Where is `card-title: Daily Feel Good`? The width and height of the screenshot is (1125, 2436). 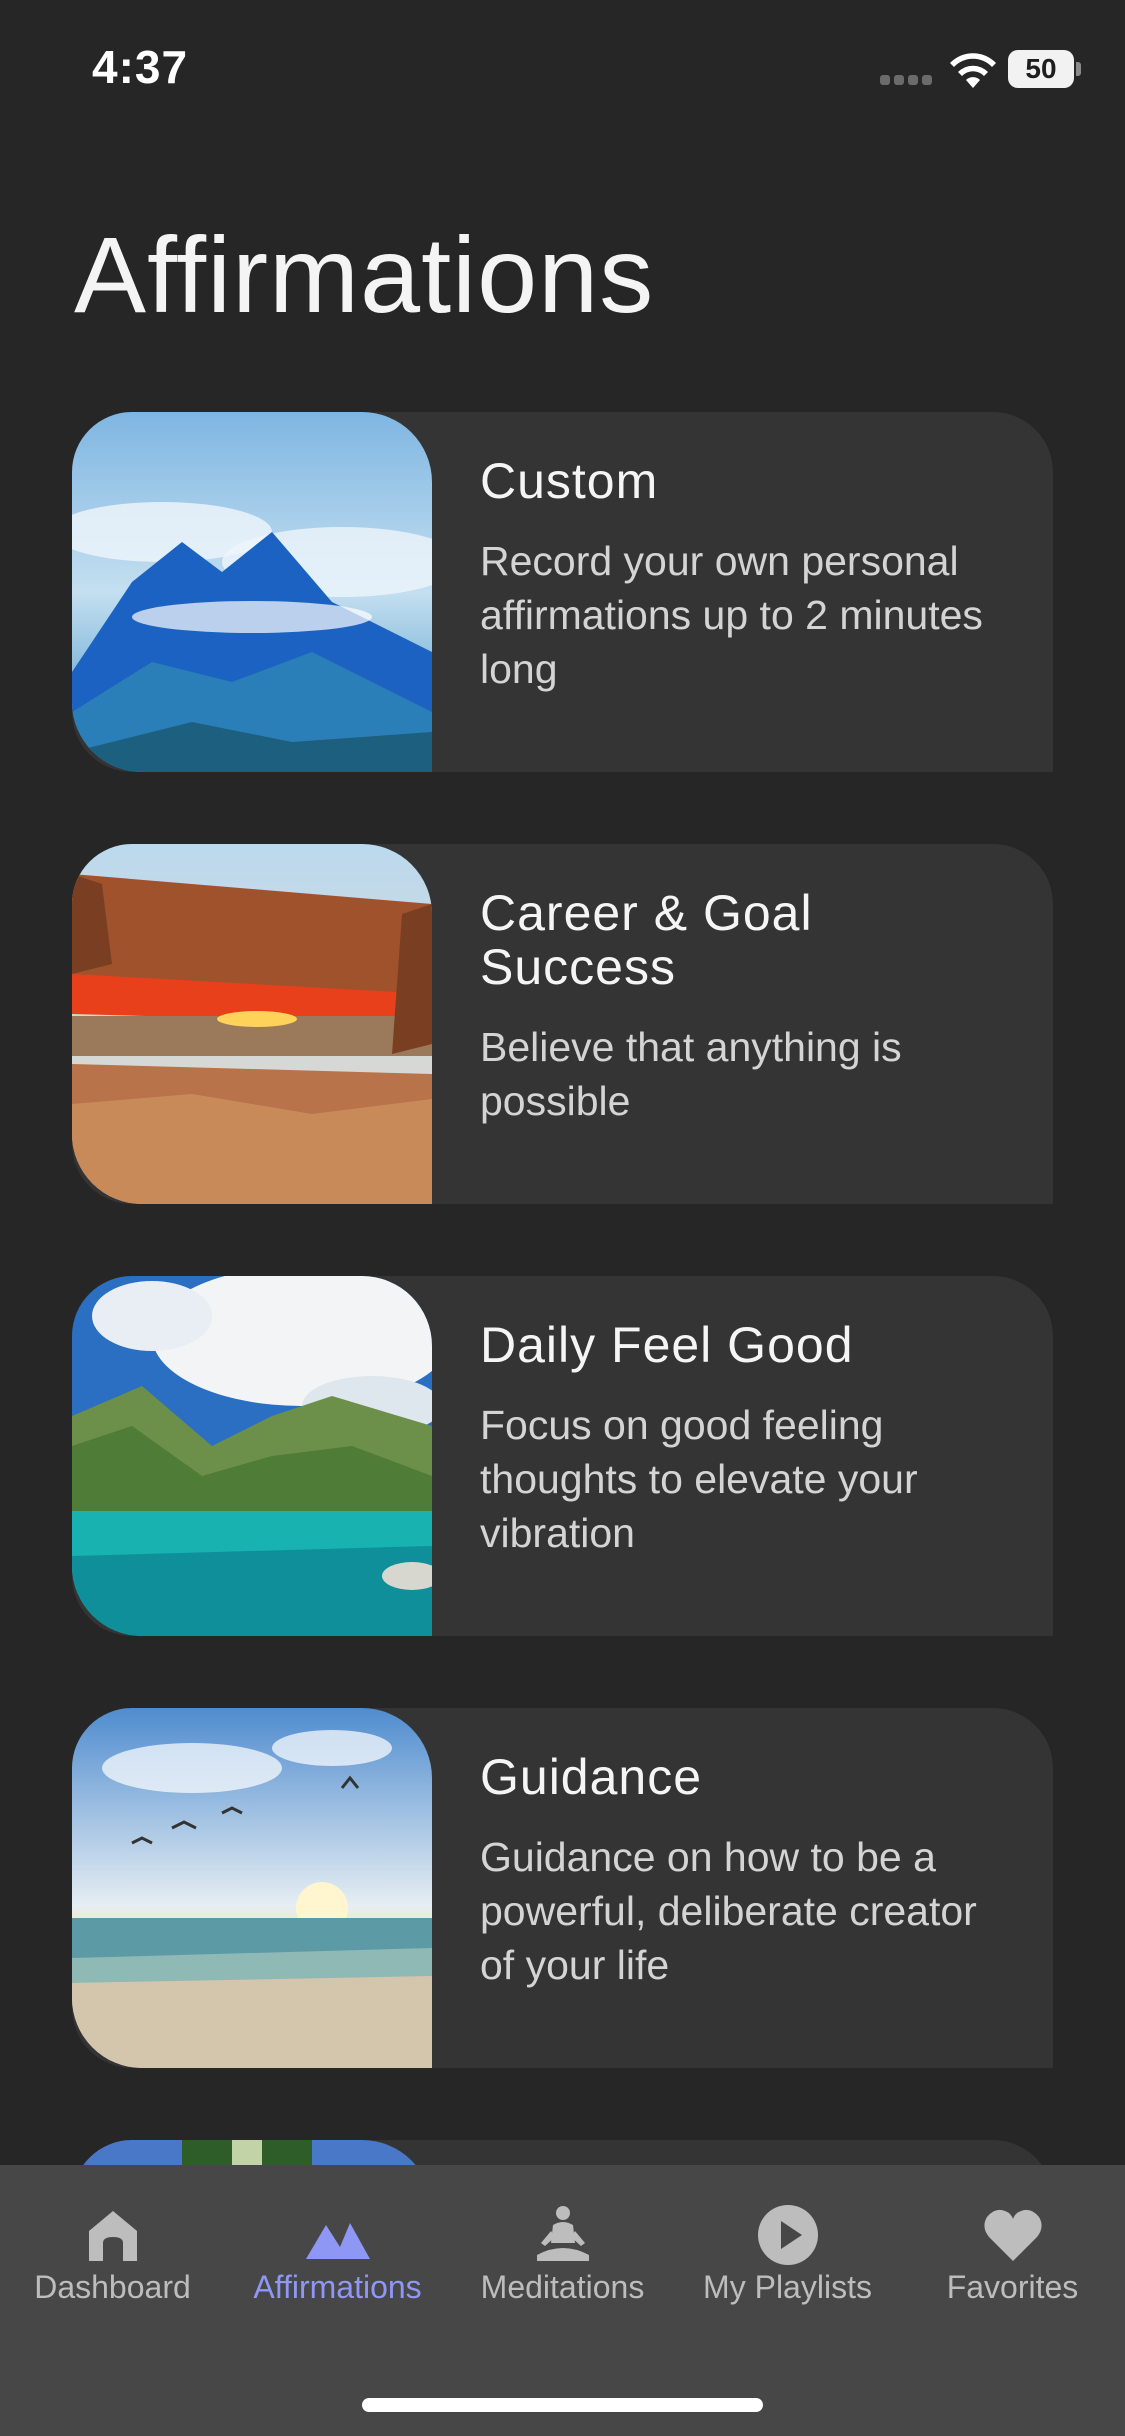
card-title: Daily Feel Good is located at coordinates (667, 1345).